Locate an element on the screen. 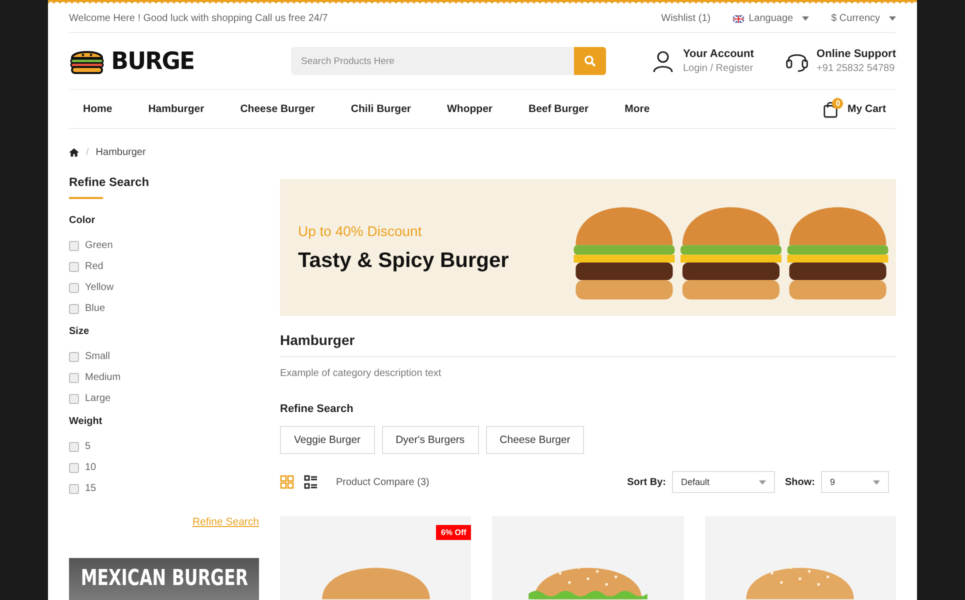  category-title: Hamburger is located at coordinates (318, 340).